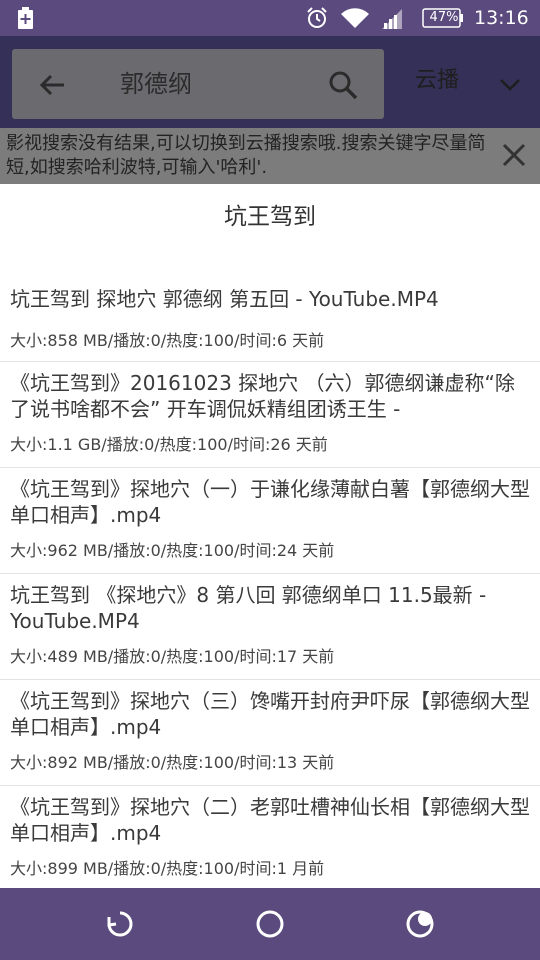 The image size is (540, 960). What do you see at coordinates (270, 714) in the screenshot?
I see `result-title: 《坑王驾到》探地穴（三）馋嘴开封府尹吓尿【郭德纲大型单口相声】.mp4` at bounding box center [270, 714].